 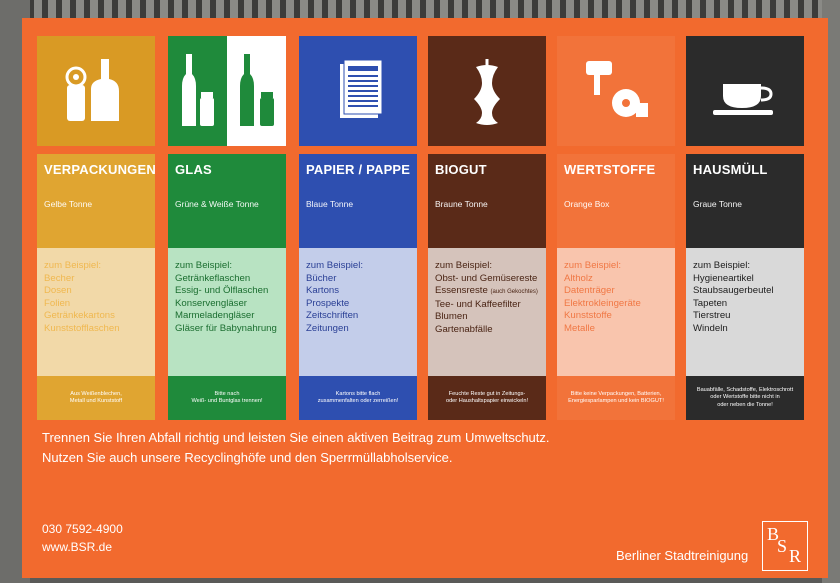 I want to click on list-item: Windeln, so click(x=710, y=328).